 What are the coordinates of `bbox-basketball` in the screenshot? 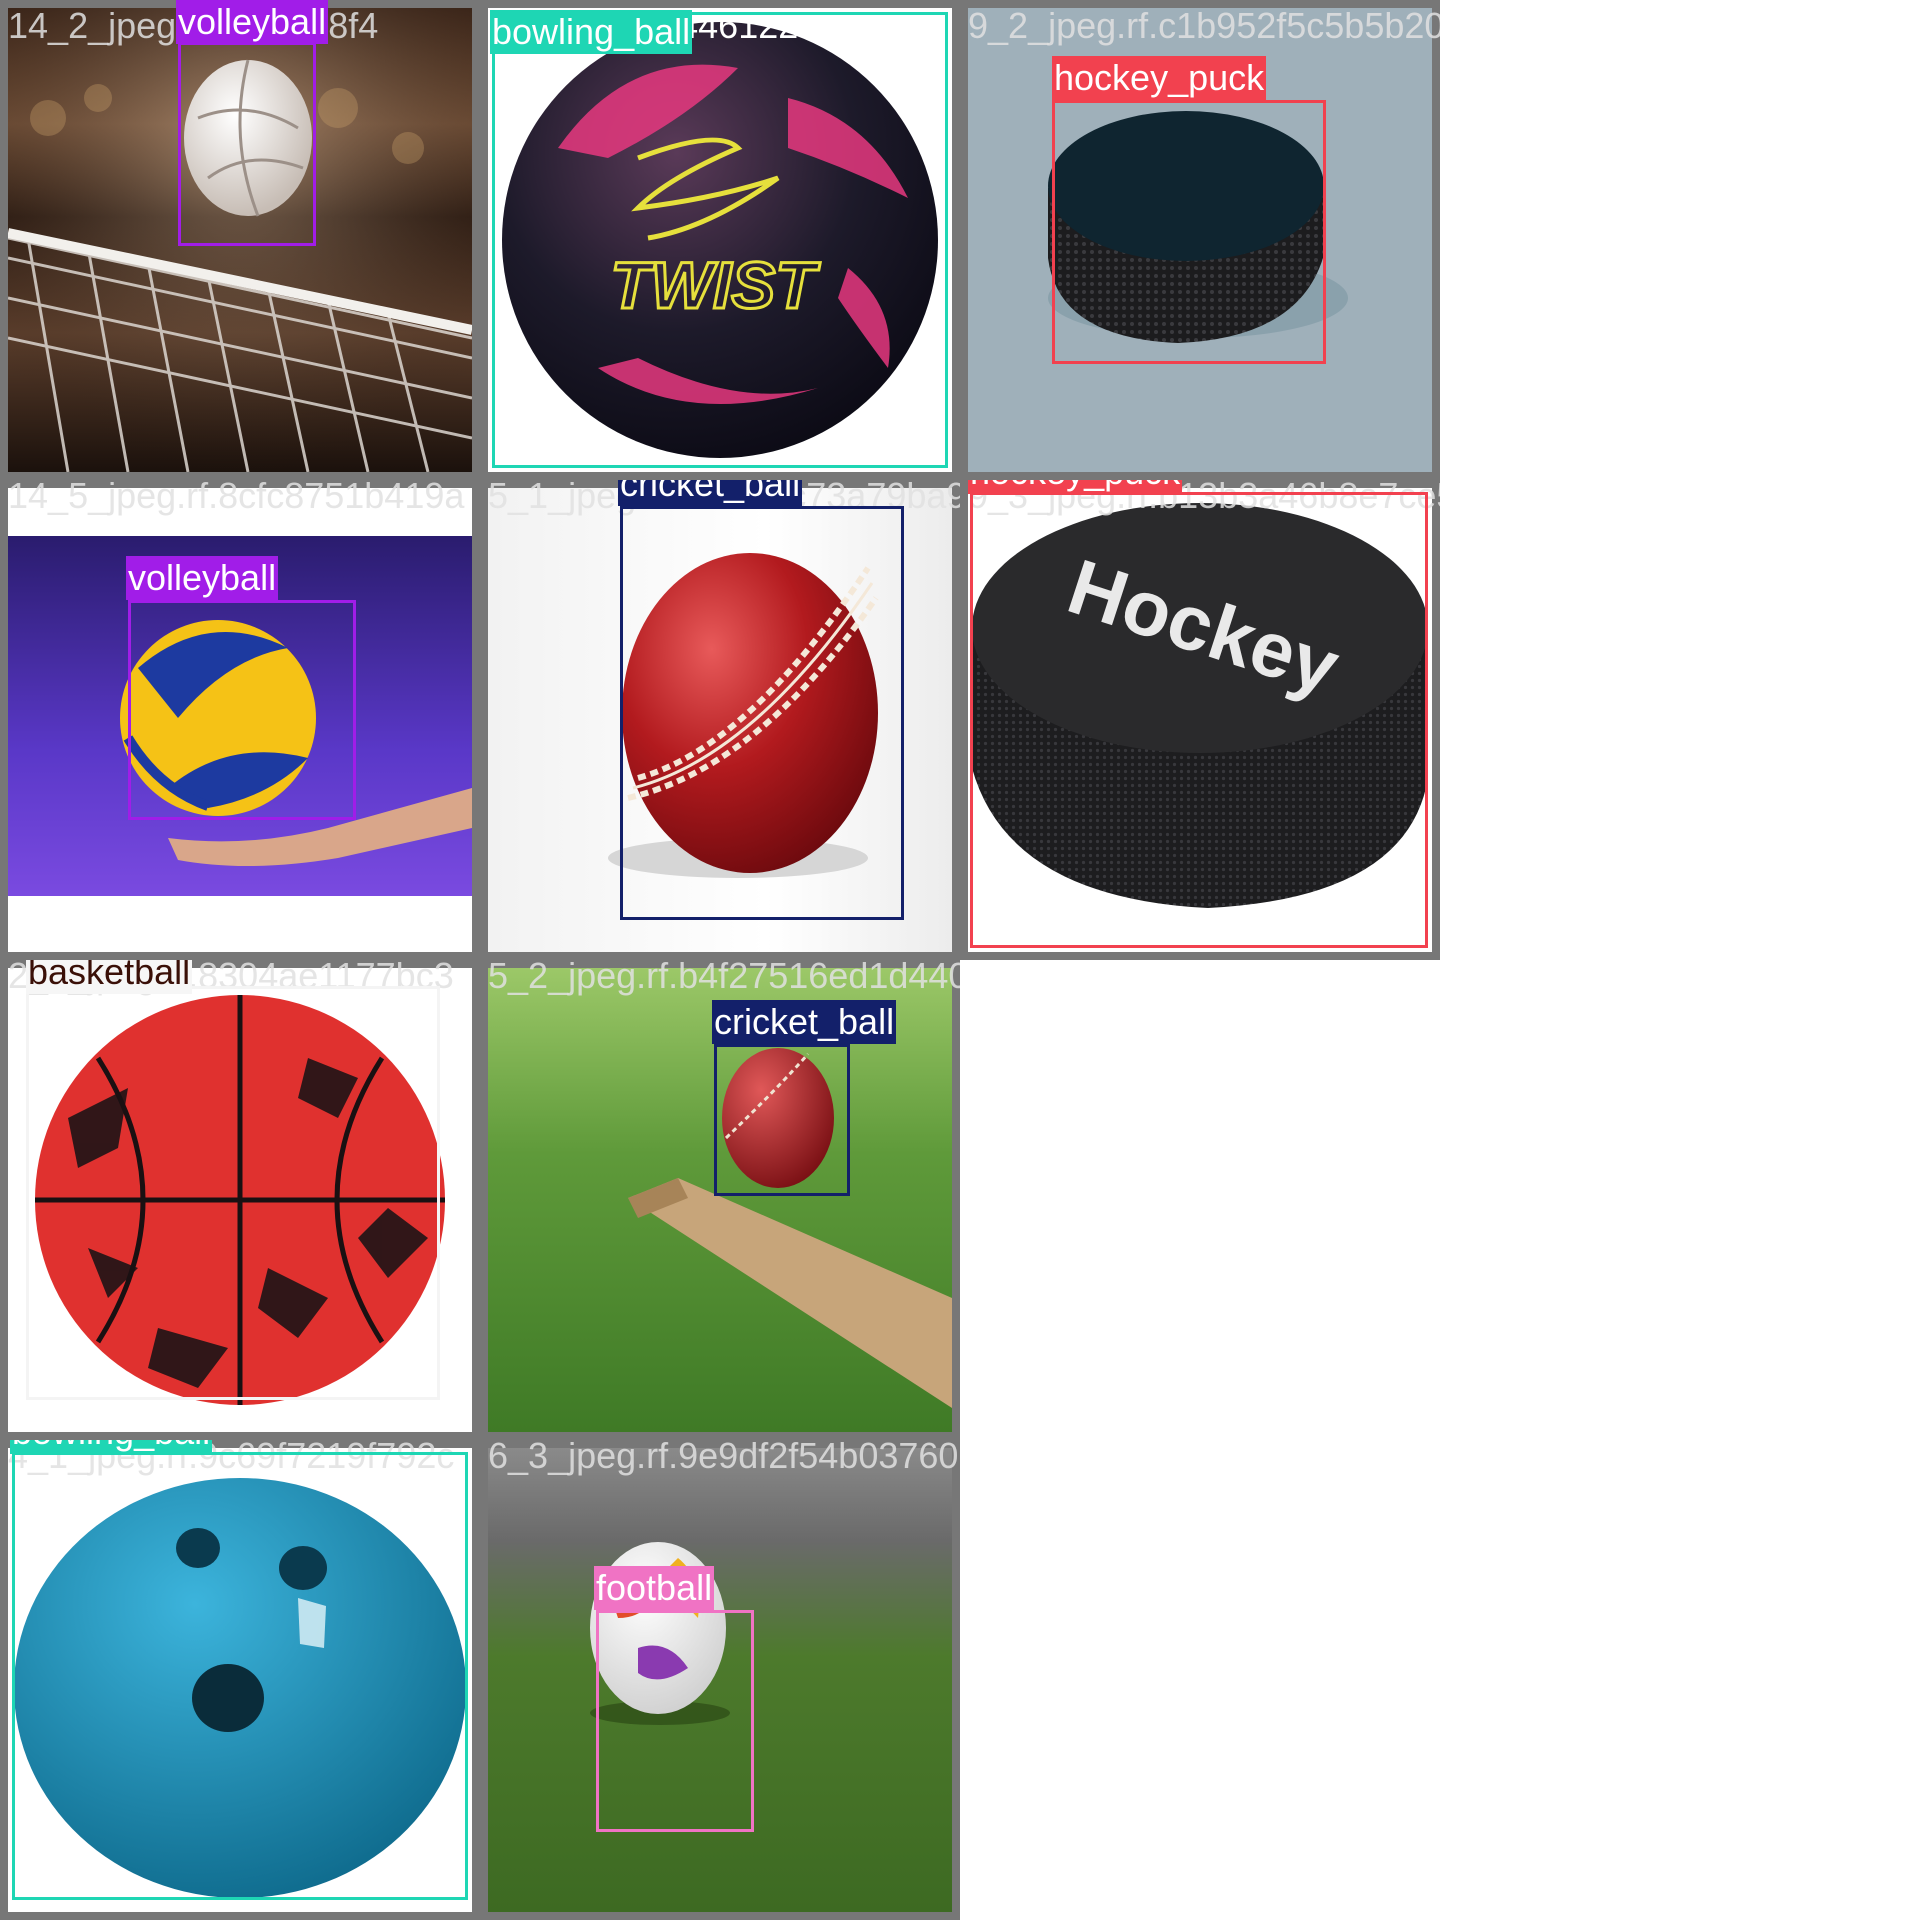 It's located at (233, 1193).